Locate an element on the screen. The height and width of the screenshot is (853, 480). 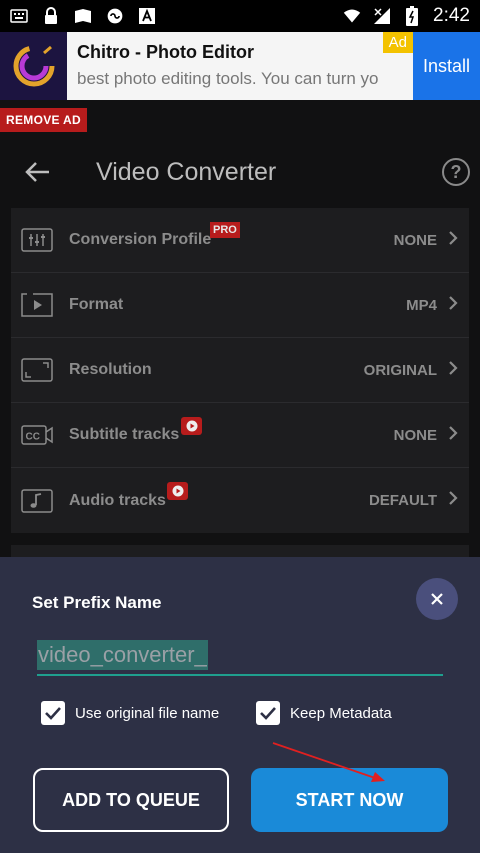
help-icon: ? is located at coordinates (456, 172).